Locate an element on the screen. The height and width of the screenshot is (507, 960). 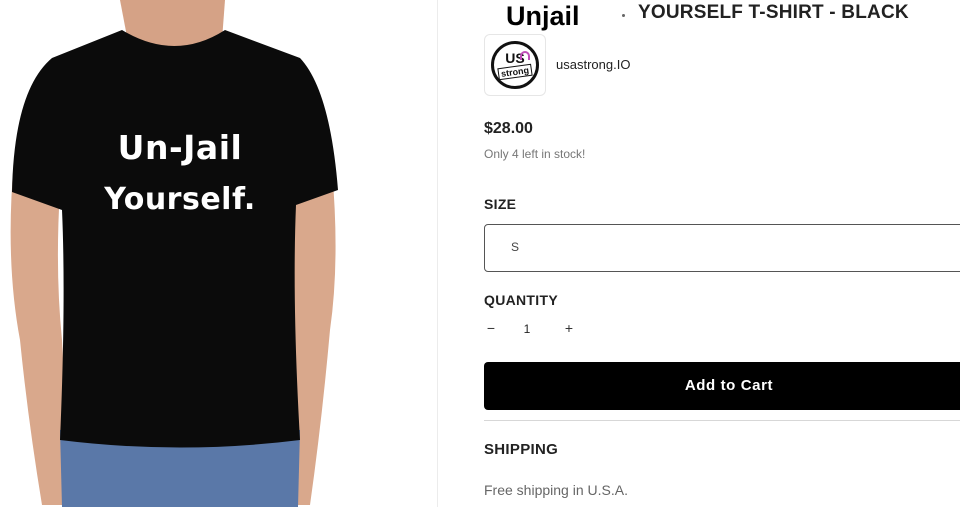
logo-text-strong: strong is located at coordinates (515, 72).